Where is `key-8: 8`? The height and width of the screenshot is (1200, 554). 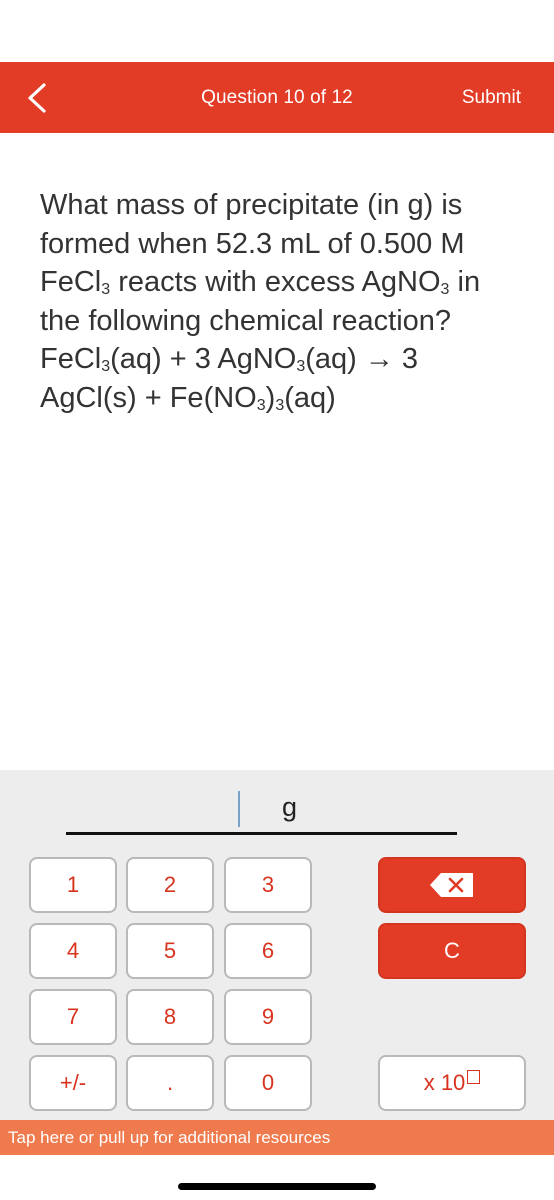 key-8: 8 is located at coordinates (170, 1017).